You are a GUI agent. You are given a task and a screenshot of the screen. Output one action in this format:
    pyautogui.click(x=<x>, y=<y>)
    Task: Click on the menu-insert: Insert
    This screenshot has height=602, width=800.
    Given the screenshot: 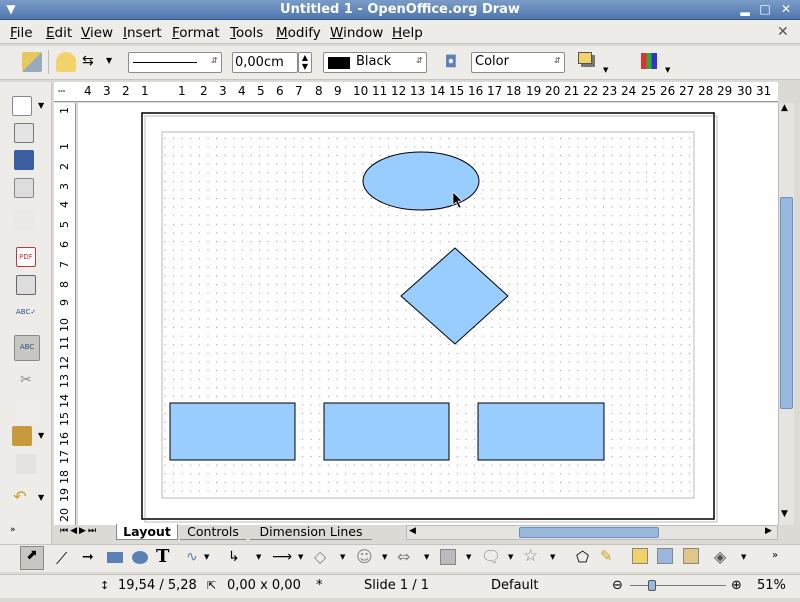 What is the action you would take?
    pyautogui.click(x=142, y=33)
    